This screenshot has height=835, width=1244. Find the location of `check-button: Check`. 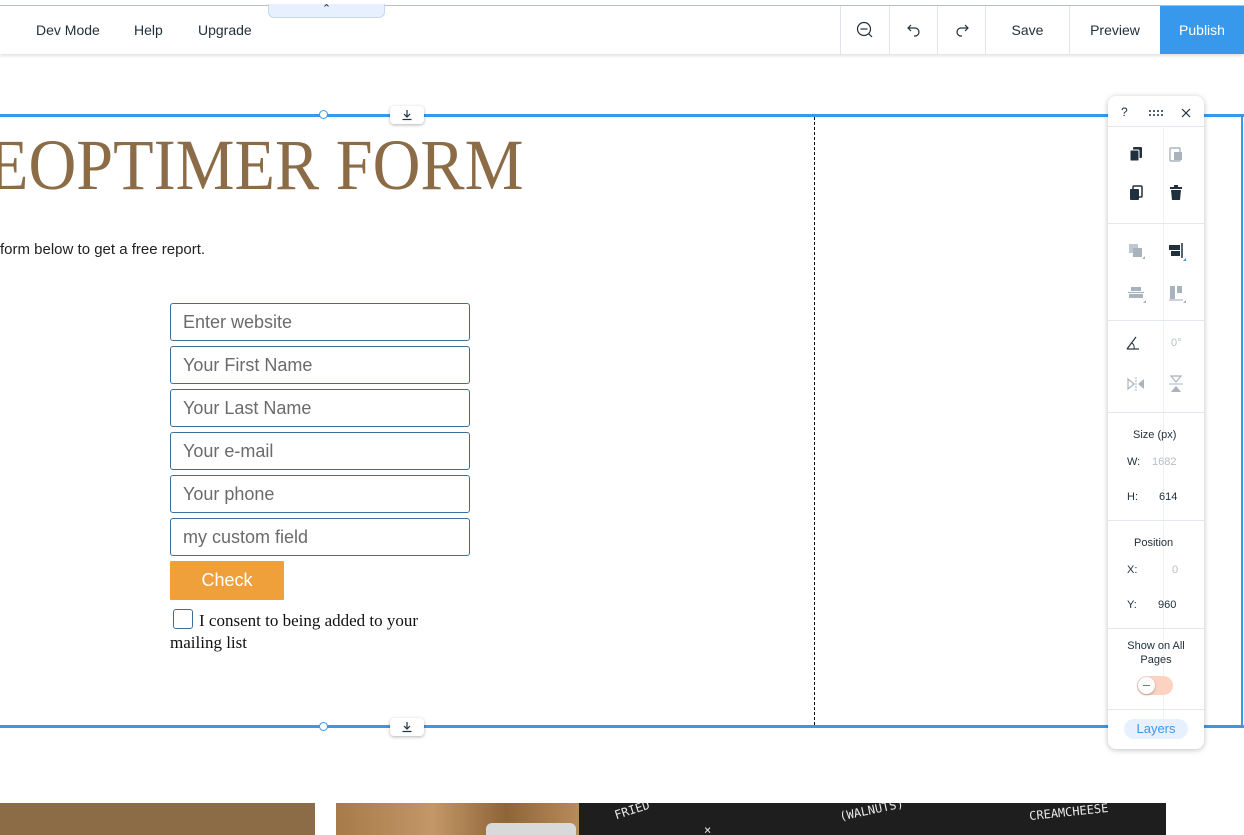

check-button: Check is located at coordinates (227, 580).